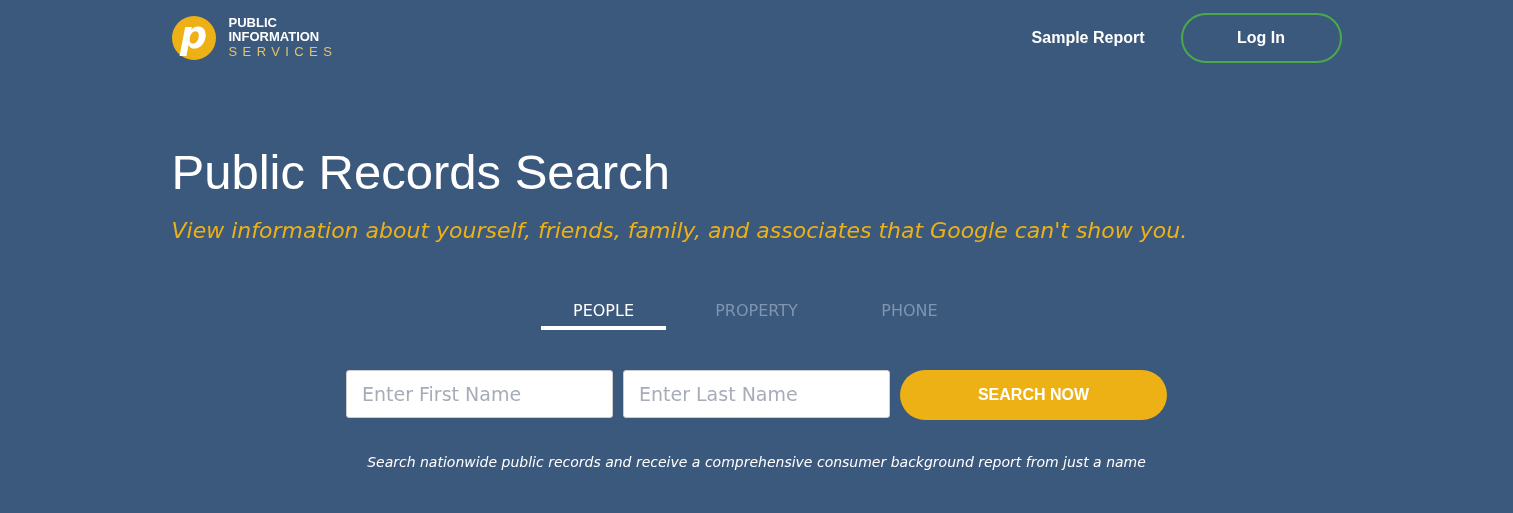  Describe the element at coordinates (680, 231) in the screenshot. I see `subtitle: View information about yourself, friends, family, and associates that Google can't show you.` at that location.